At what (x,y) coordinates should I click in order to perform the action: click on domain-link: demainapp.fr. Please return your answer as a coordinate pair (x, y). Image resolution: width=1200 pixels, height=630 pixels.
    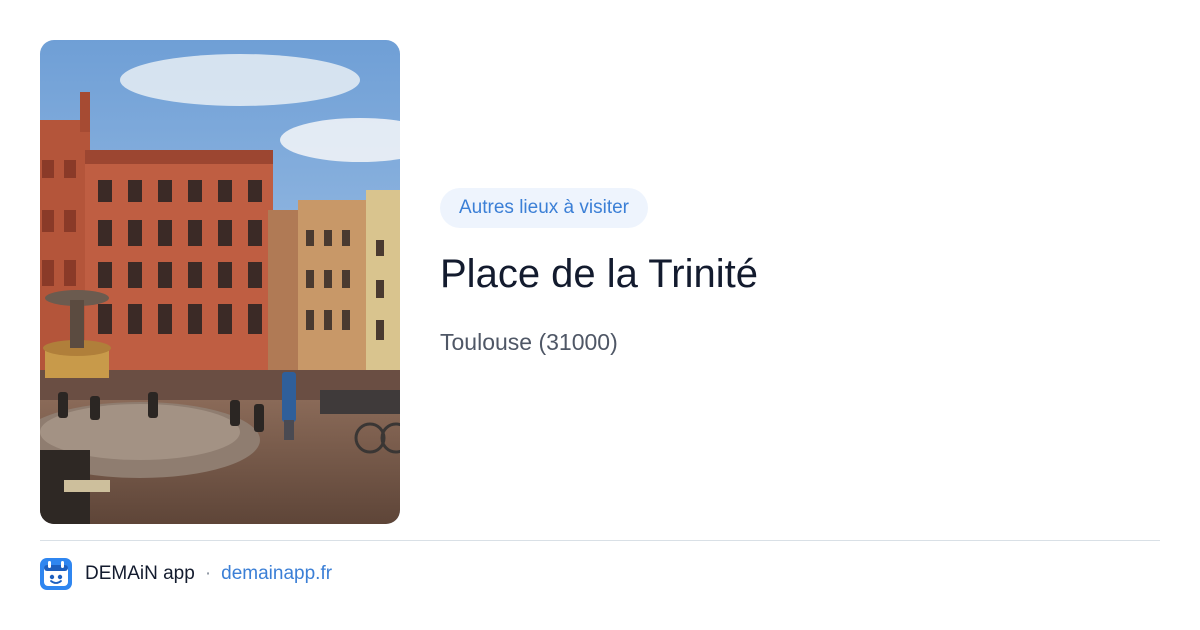
    Looking at the image, I should click on (276, 574).